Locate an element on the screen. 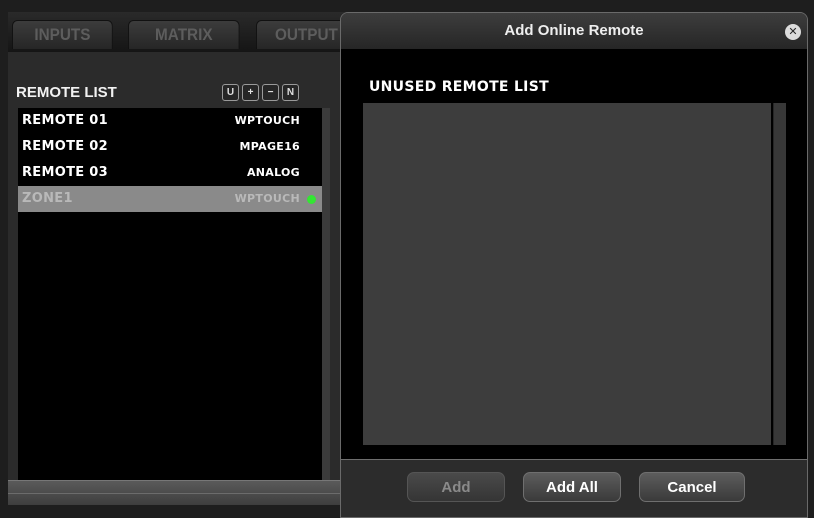 The height and width of the screenshot is (518, 814). unused-remote-list-title: UNUSED REMOTE LIST is located at coordinates (459, 87).